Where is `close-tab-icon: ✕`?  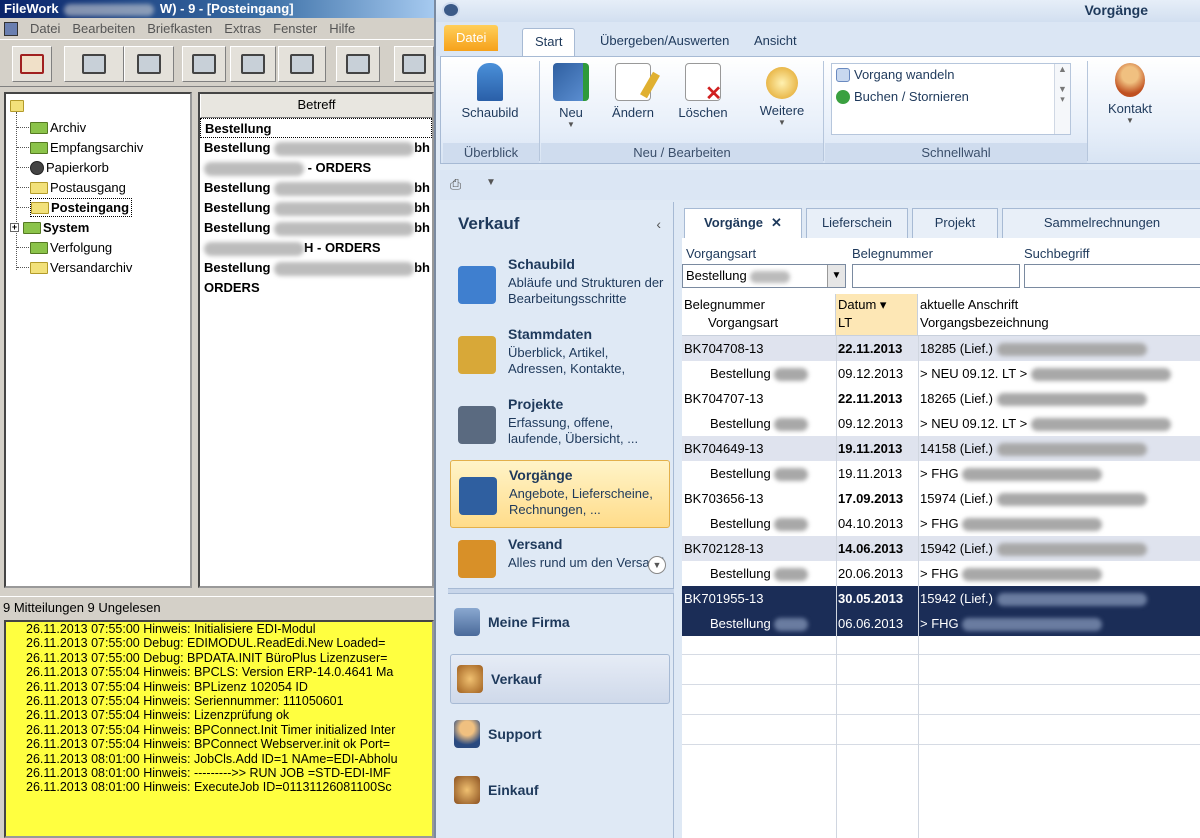 close-tab-icon: ✕ is located at coordinates (776, 222).